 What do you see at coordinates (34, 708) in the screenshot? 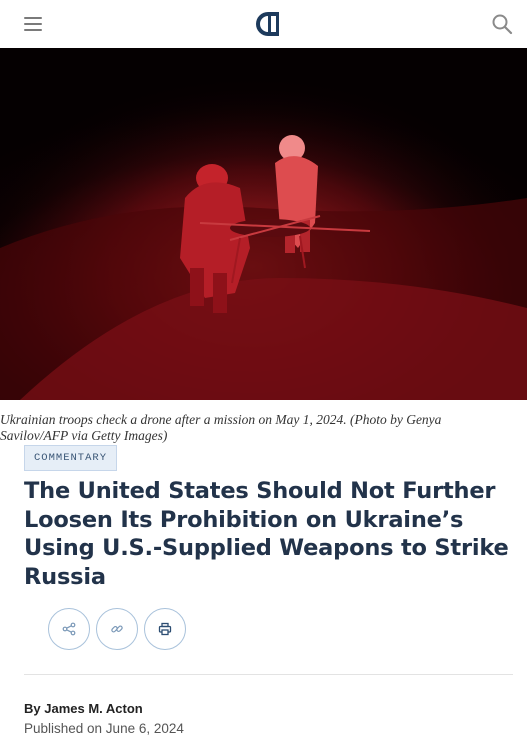
I see `byline-prefix: By` at bounding box center [34, 708].